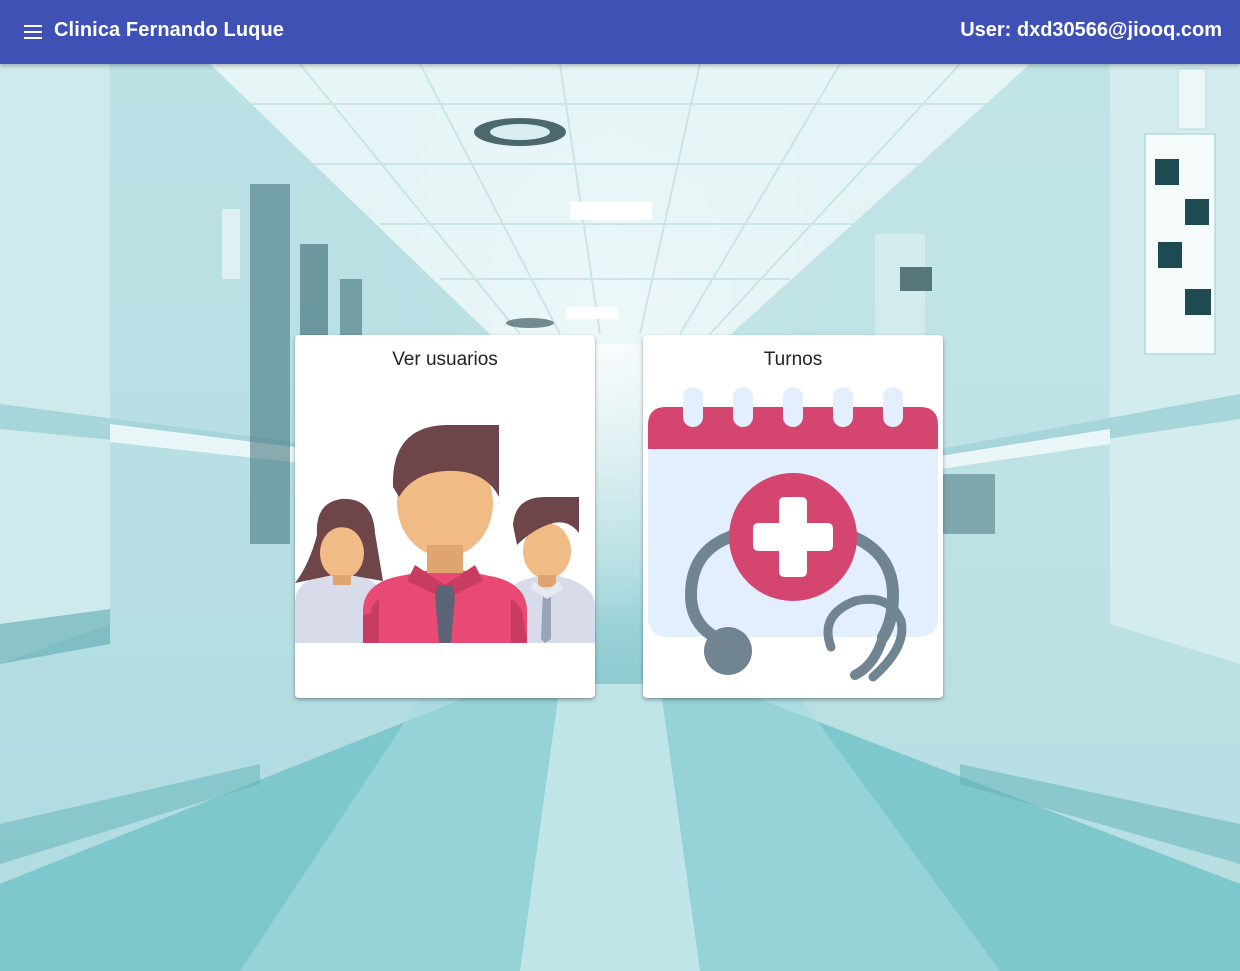 The image size is (1240, 971). I want to click on menu-icon, so click(33, 32).